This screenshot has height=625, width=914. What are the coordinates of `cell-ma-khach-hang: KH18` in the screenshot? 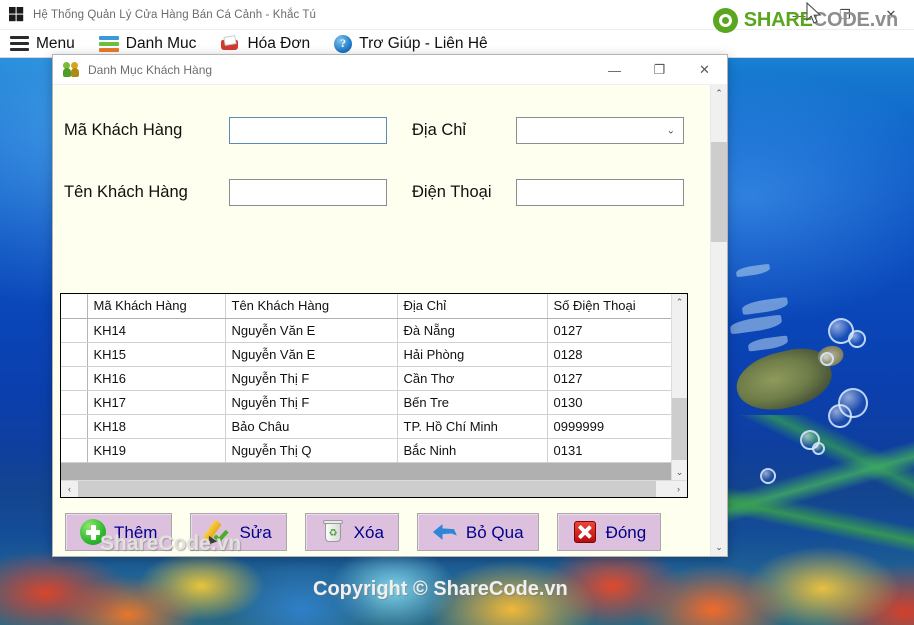 It's located at (156, 426).